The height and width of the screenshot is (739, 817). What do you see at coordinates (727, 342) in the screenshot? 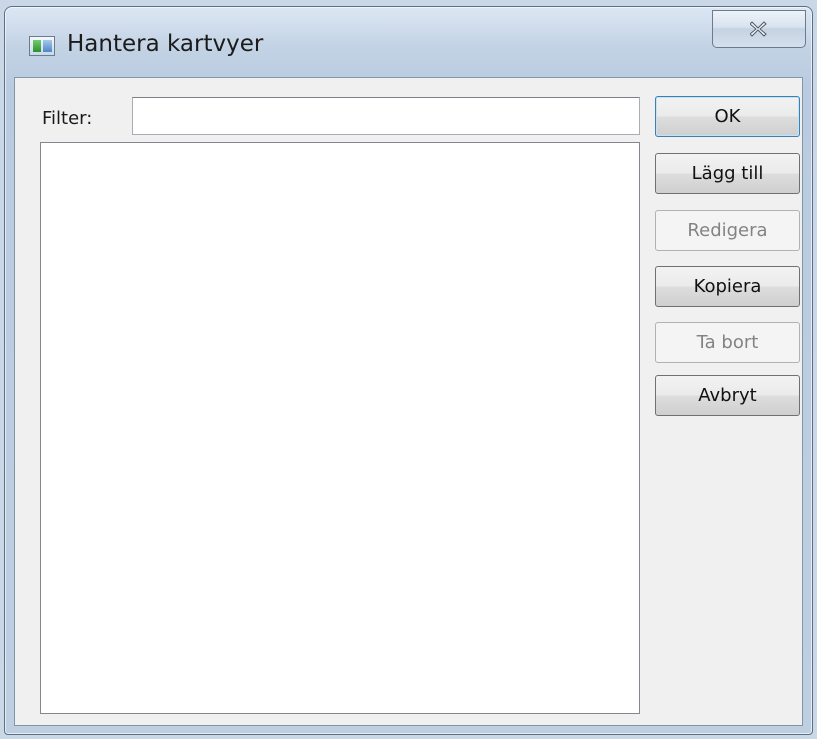
I see `remove-button: Ta bort` at bounding box center [727, 342].